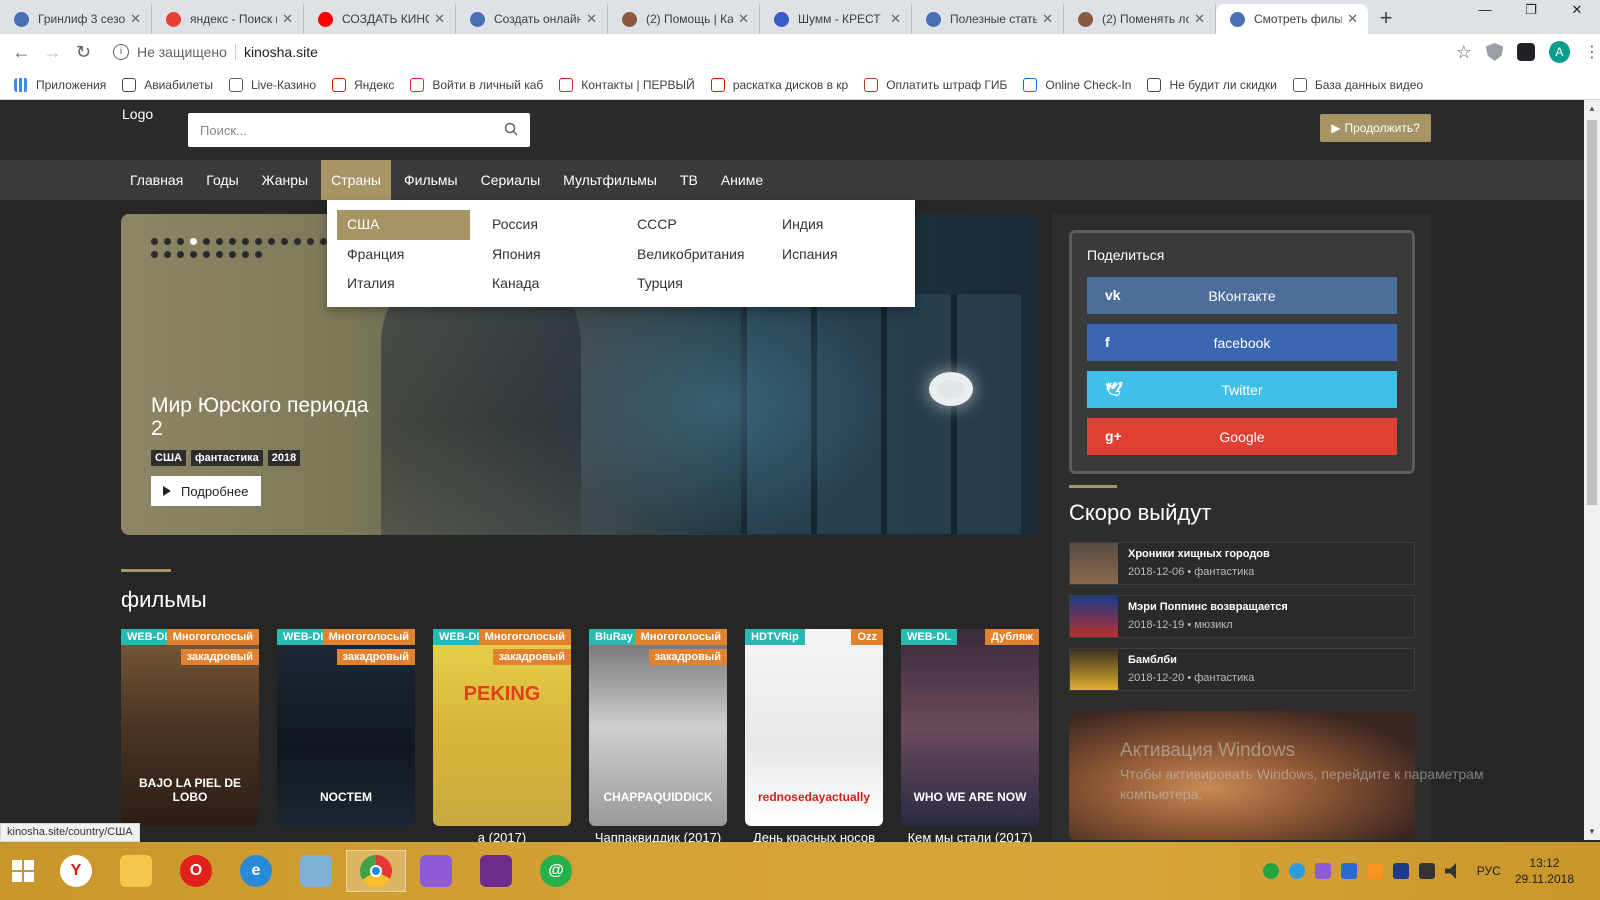 The height and width of the screenshot is (900, 1600). What do you see at coordinates (511, 129) in the screenshot?
I see `search-icon` at bounding box center [511, 129].